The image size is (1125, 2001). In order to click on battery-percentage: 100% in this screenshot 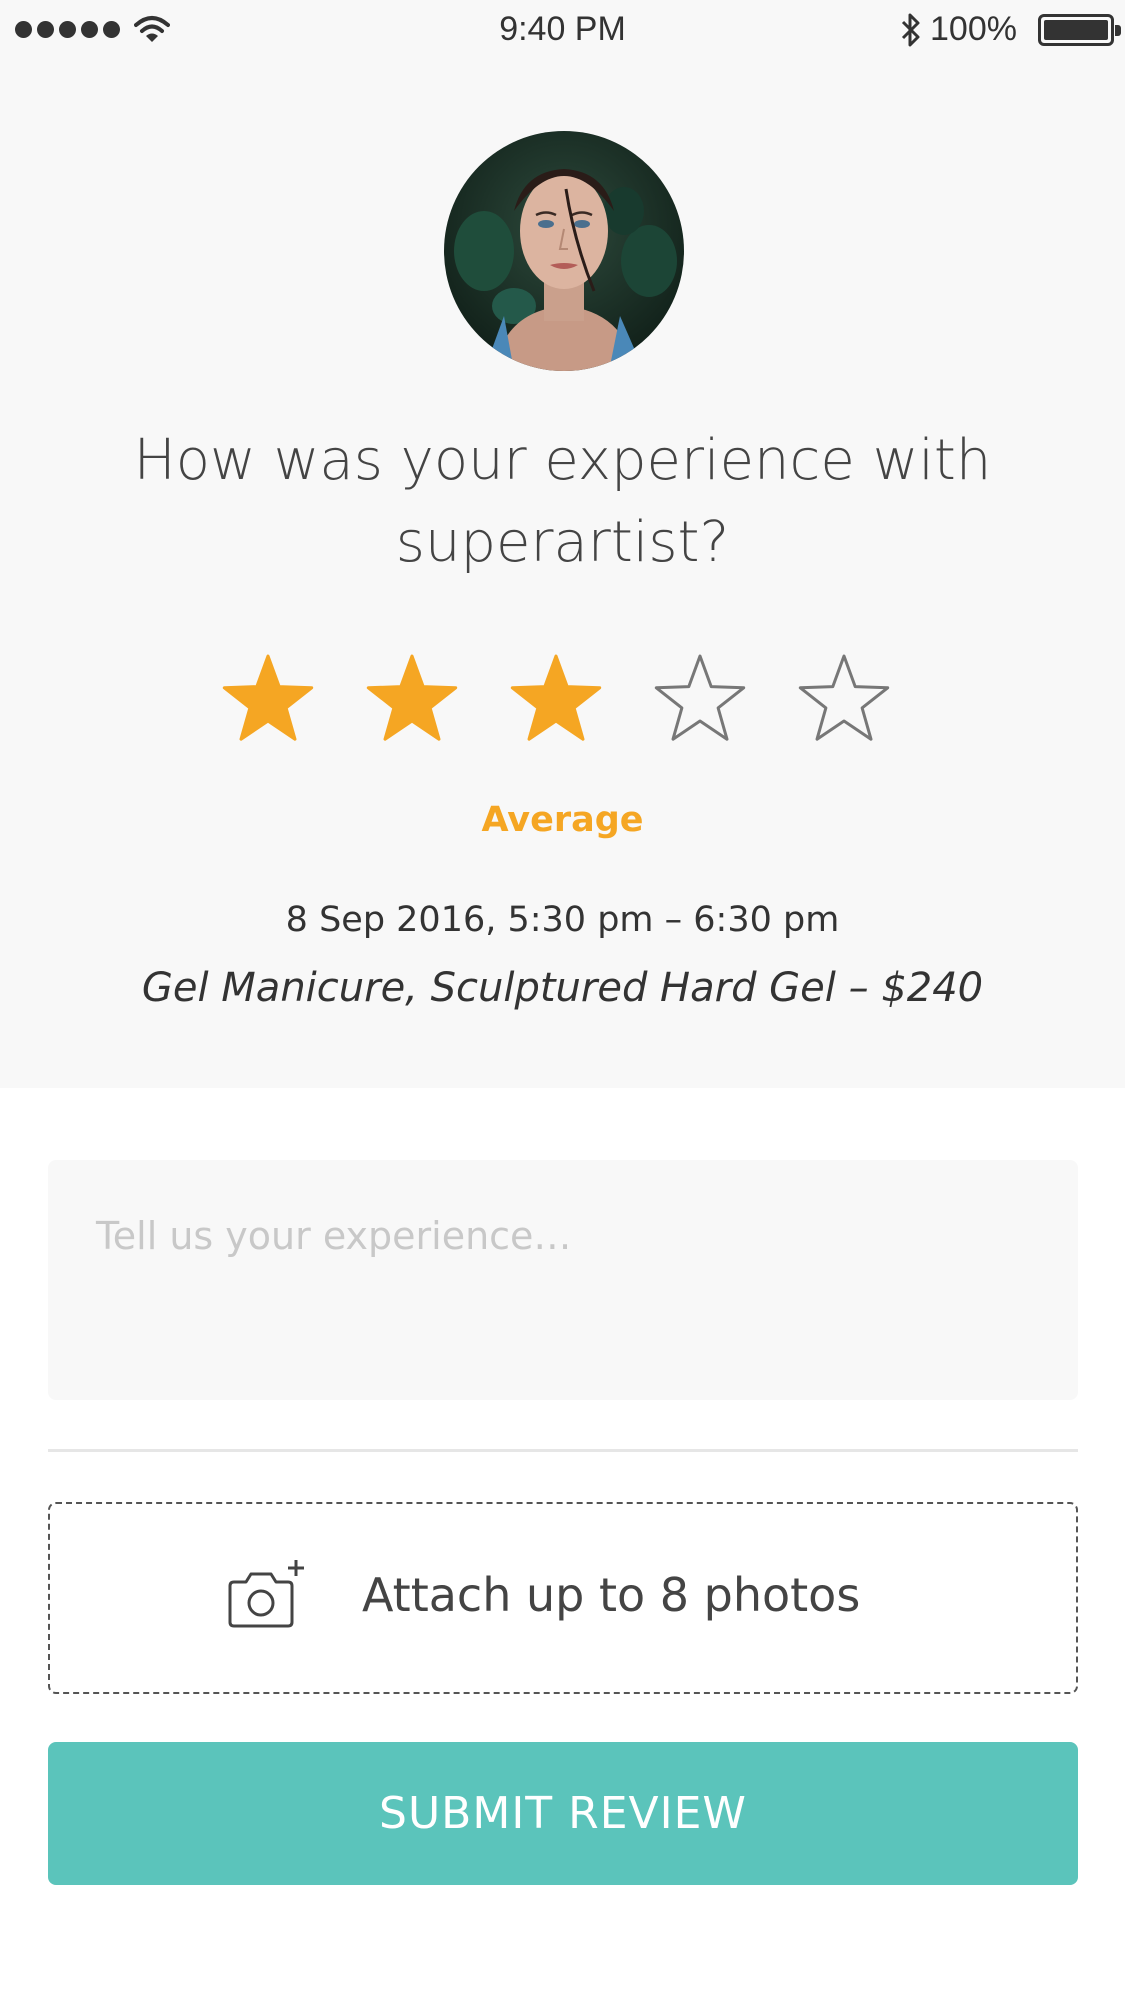, I will do `click(973, 29)`.